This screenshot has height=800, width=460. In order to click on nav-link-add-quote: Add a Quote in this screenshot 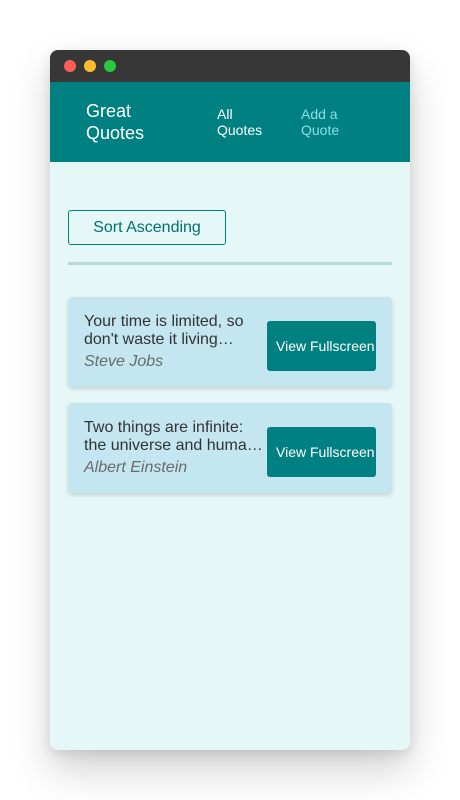, I will do `click(331, 122)`.